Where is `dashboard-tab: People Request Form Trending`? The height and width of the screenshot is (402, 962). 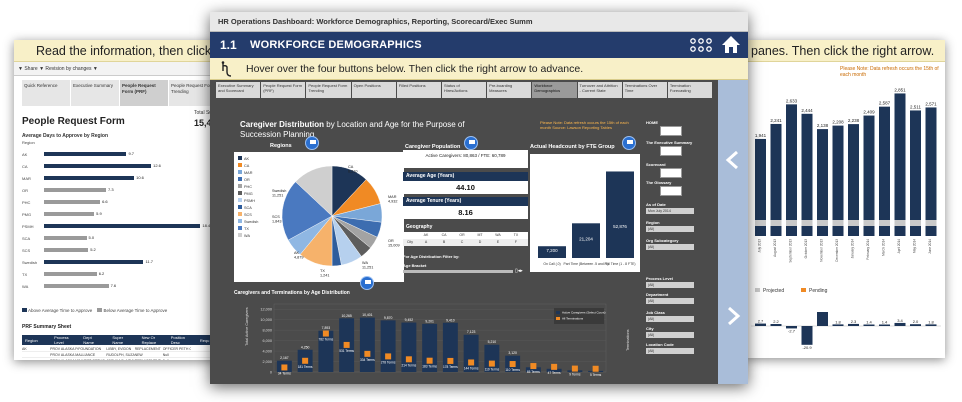 dashboard-tab: People Request Form Trending is located at coordinates (328, 90).